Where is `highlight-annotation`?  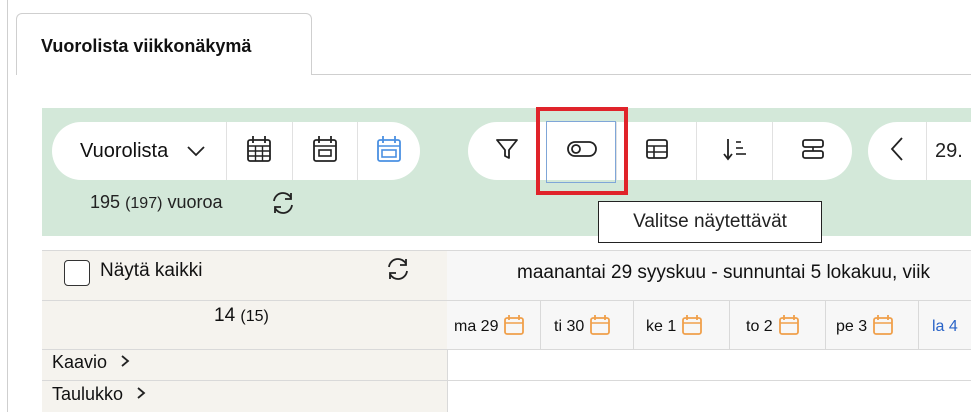
highlight-annotation is located at coordinates (582, 151).